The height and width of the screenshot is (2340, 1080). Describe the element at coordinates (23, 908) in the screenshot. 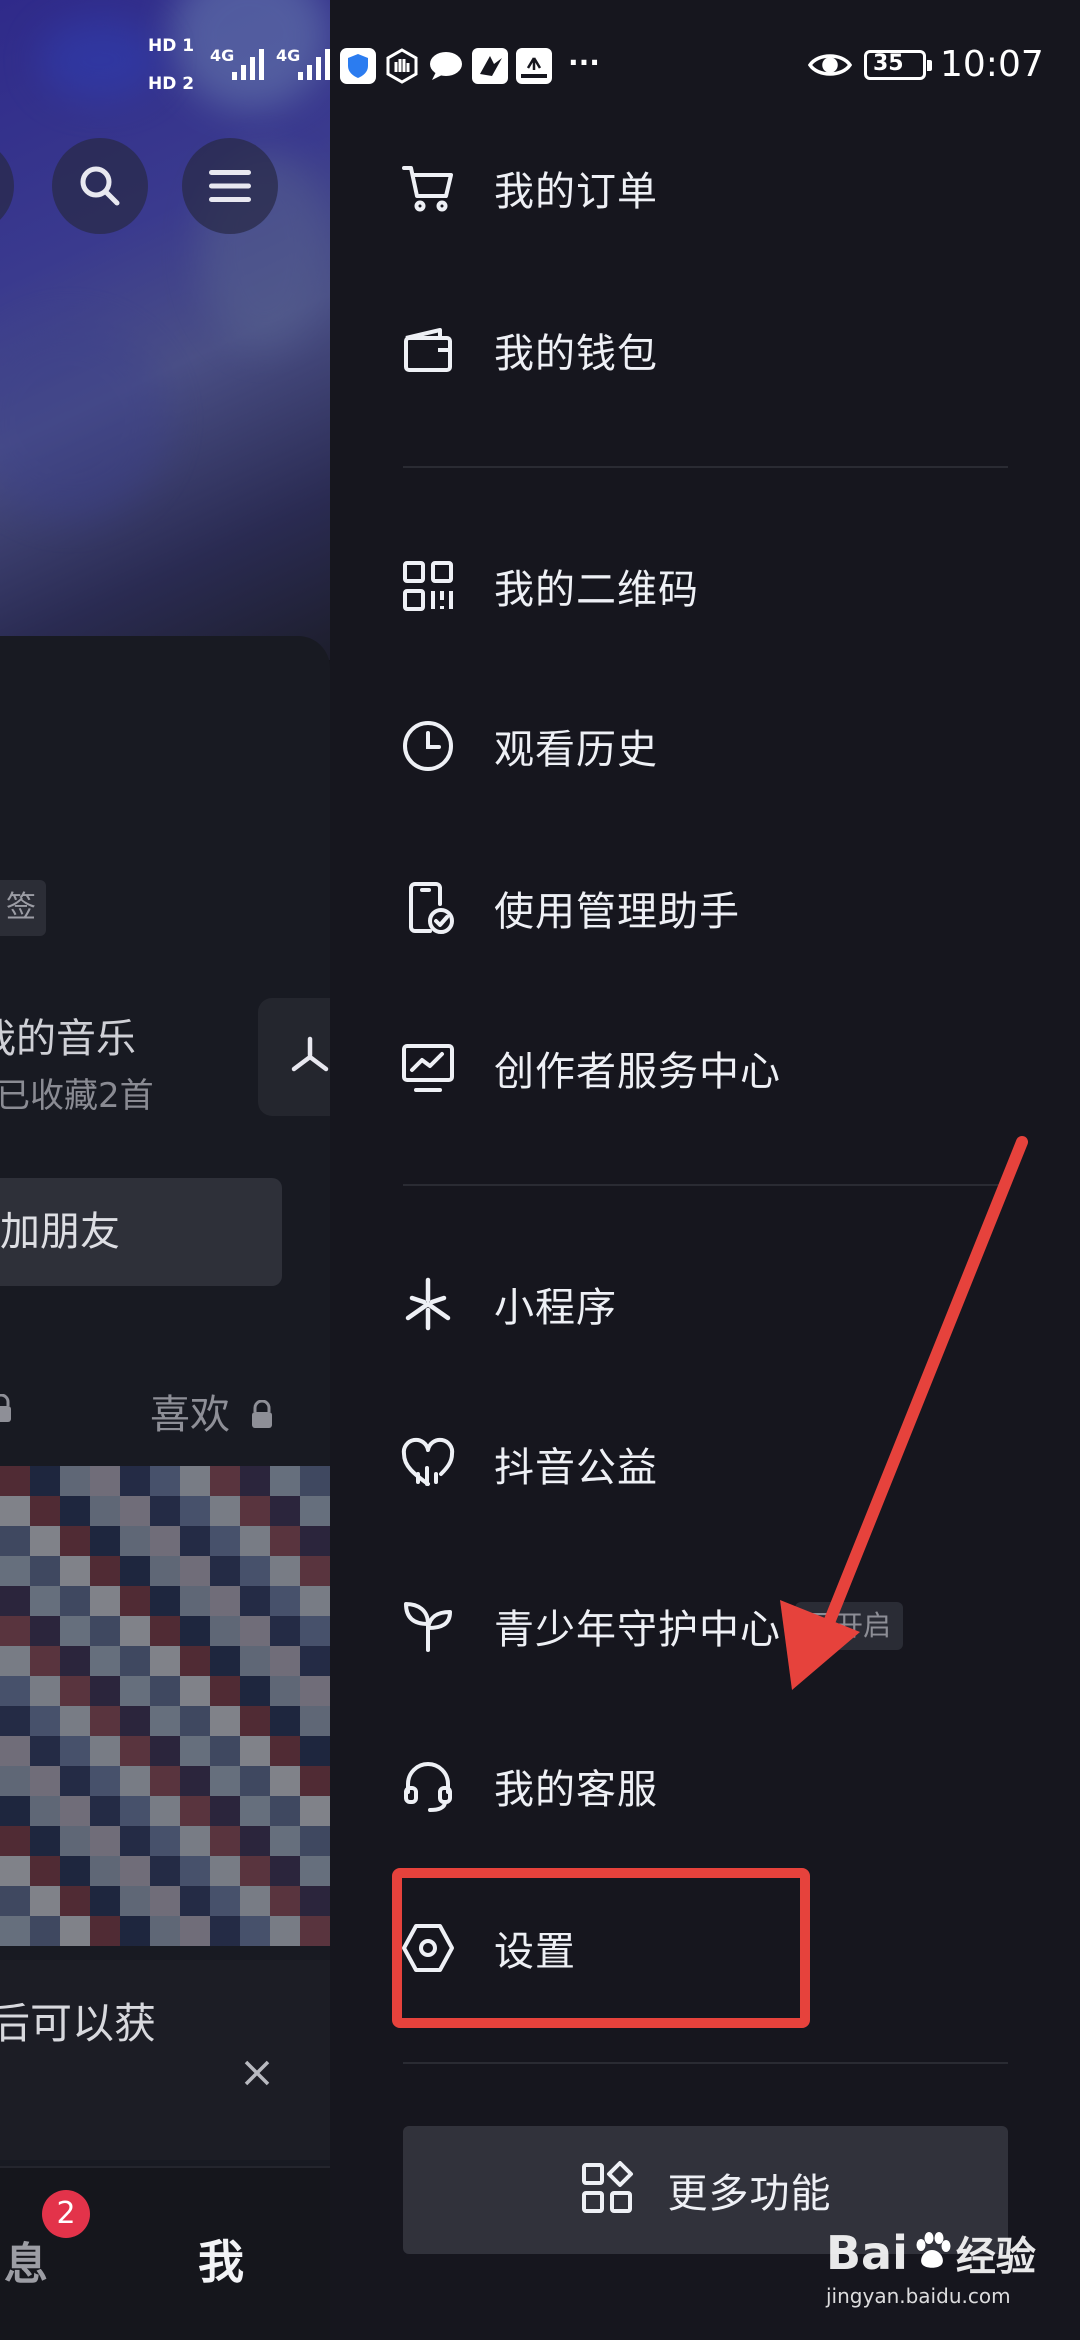

I see `profile-tag: 签` at that location.